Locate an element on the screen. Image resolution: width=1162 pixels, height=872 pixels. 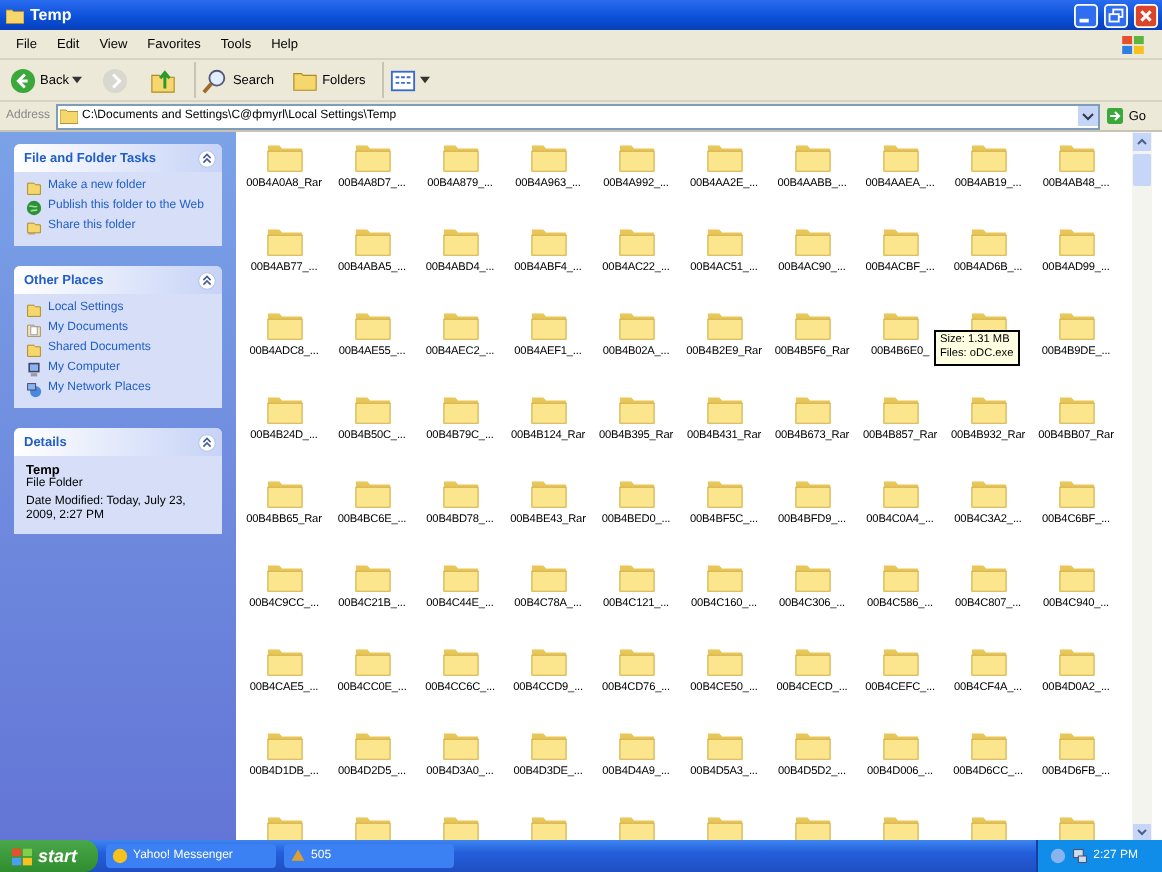
close-button is located at coordinates (1146, 15).